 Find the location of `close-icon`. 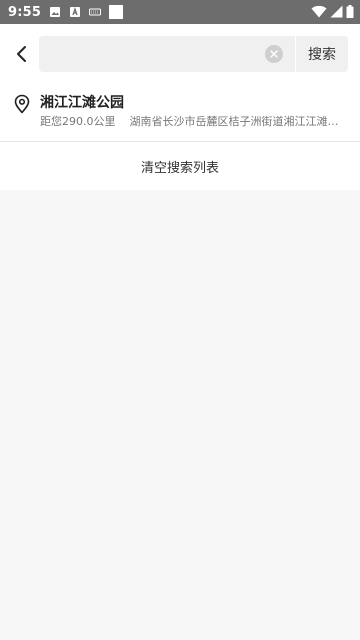

close-icon is located at coordinates (274, 53).